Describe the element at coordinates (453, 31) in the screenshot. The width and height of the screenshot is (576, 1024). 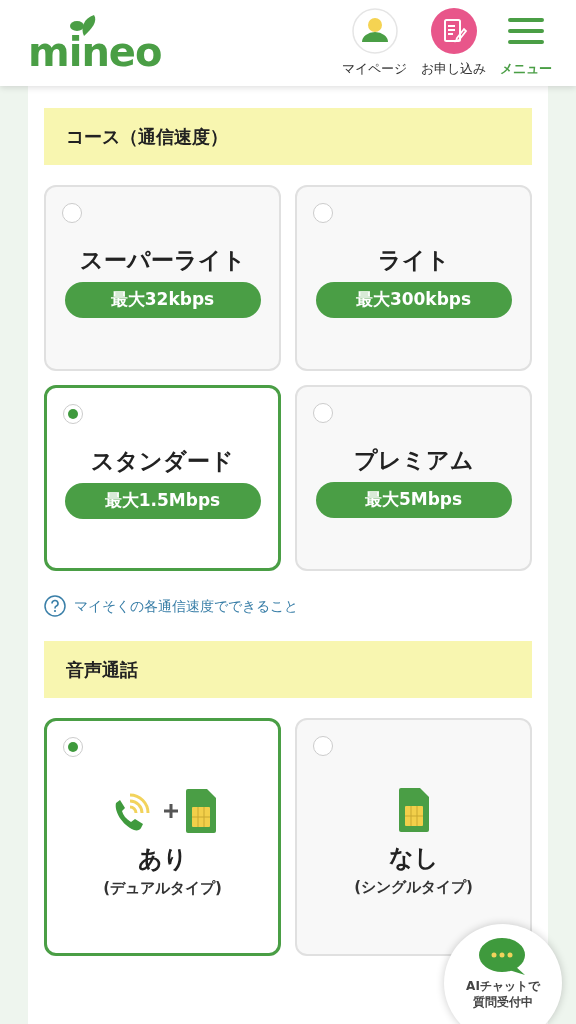
I see `document-pen-icon` at that location.